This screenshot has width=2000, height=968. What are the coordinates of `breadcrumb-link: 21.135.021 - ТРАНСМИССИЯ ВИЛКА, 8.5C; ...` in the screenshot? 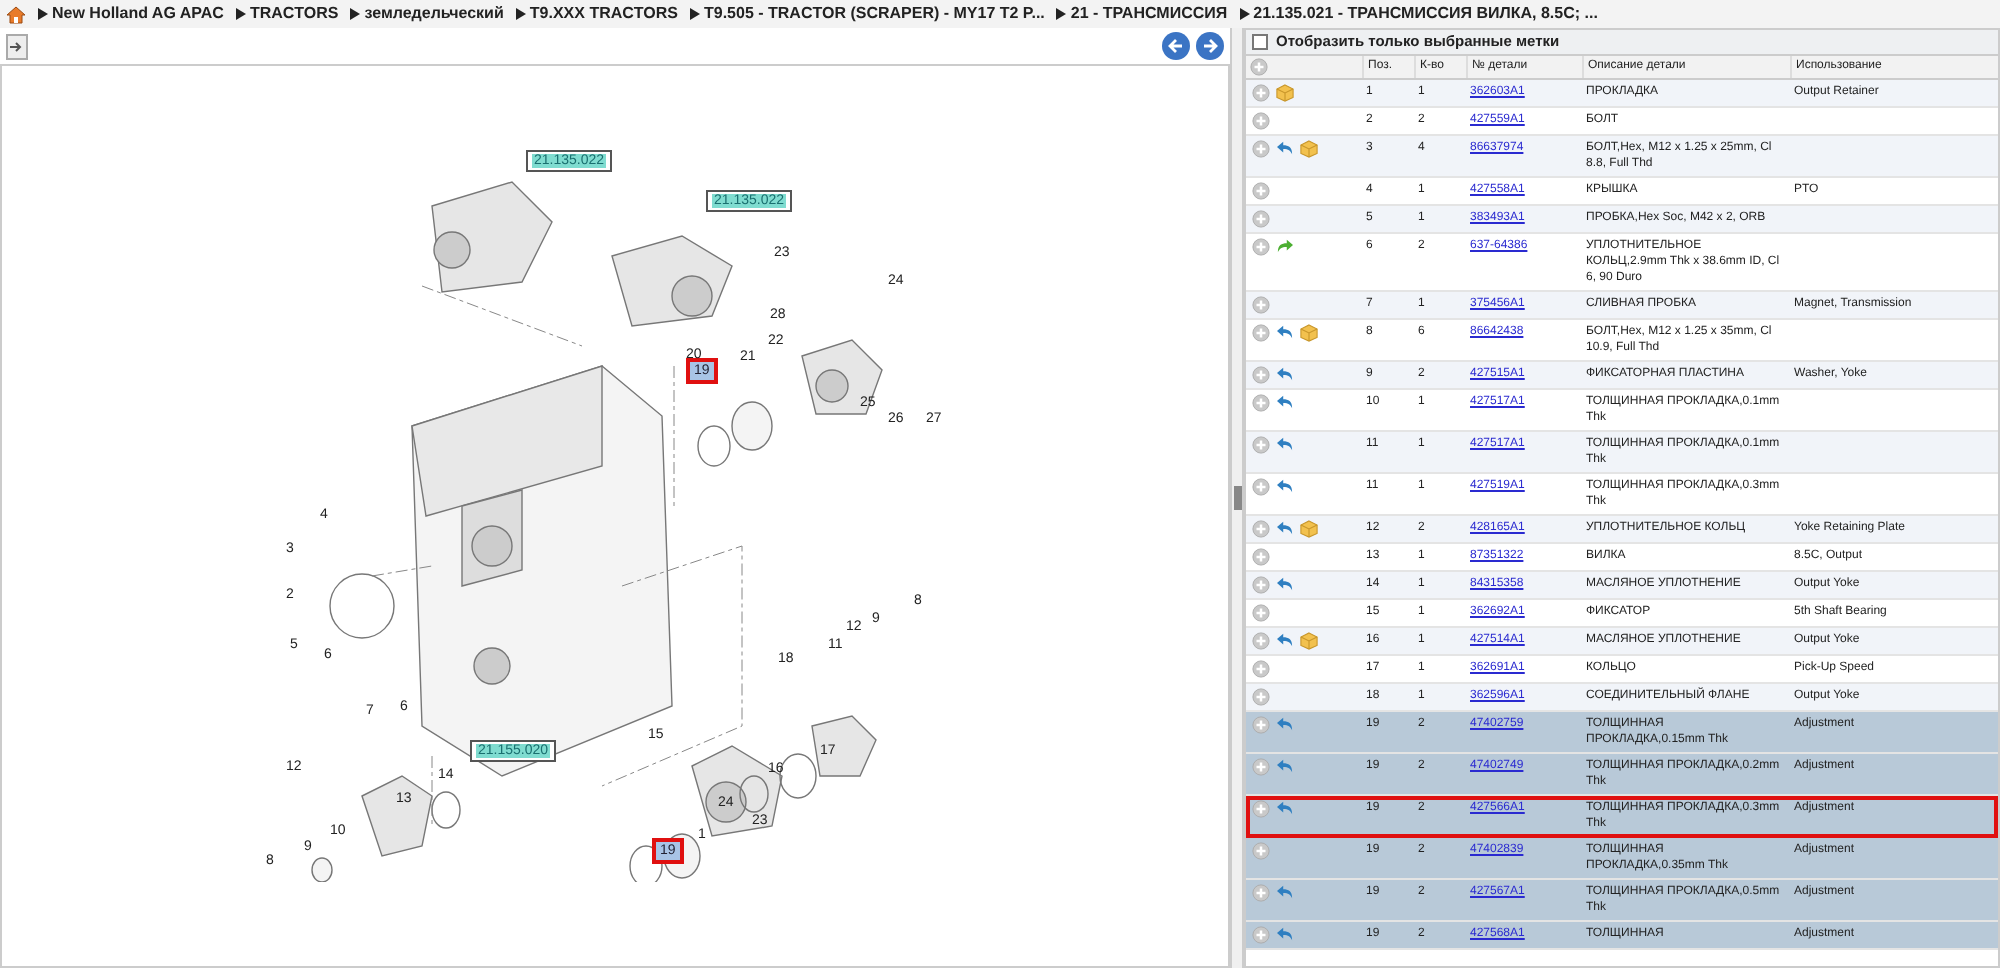 It's located at (1425, 14).